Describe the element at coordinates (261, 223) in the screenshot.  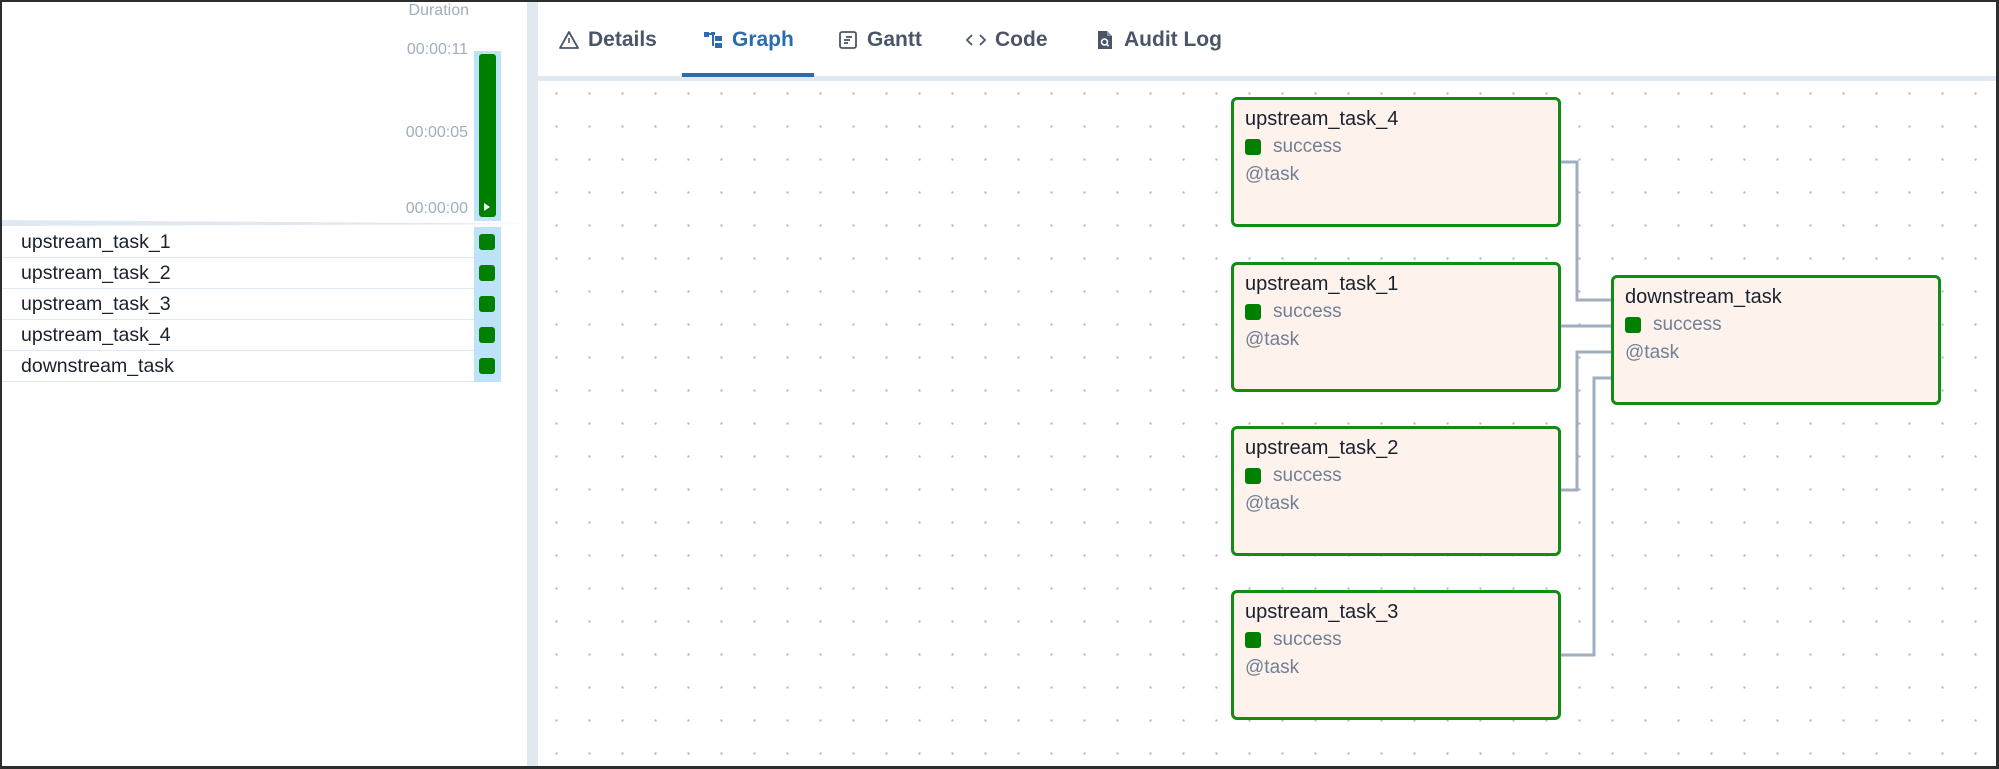
I see `duration-separator` at that location.